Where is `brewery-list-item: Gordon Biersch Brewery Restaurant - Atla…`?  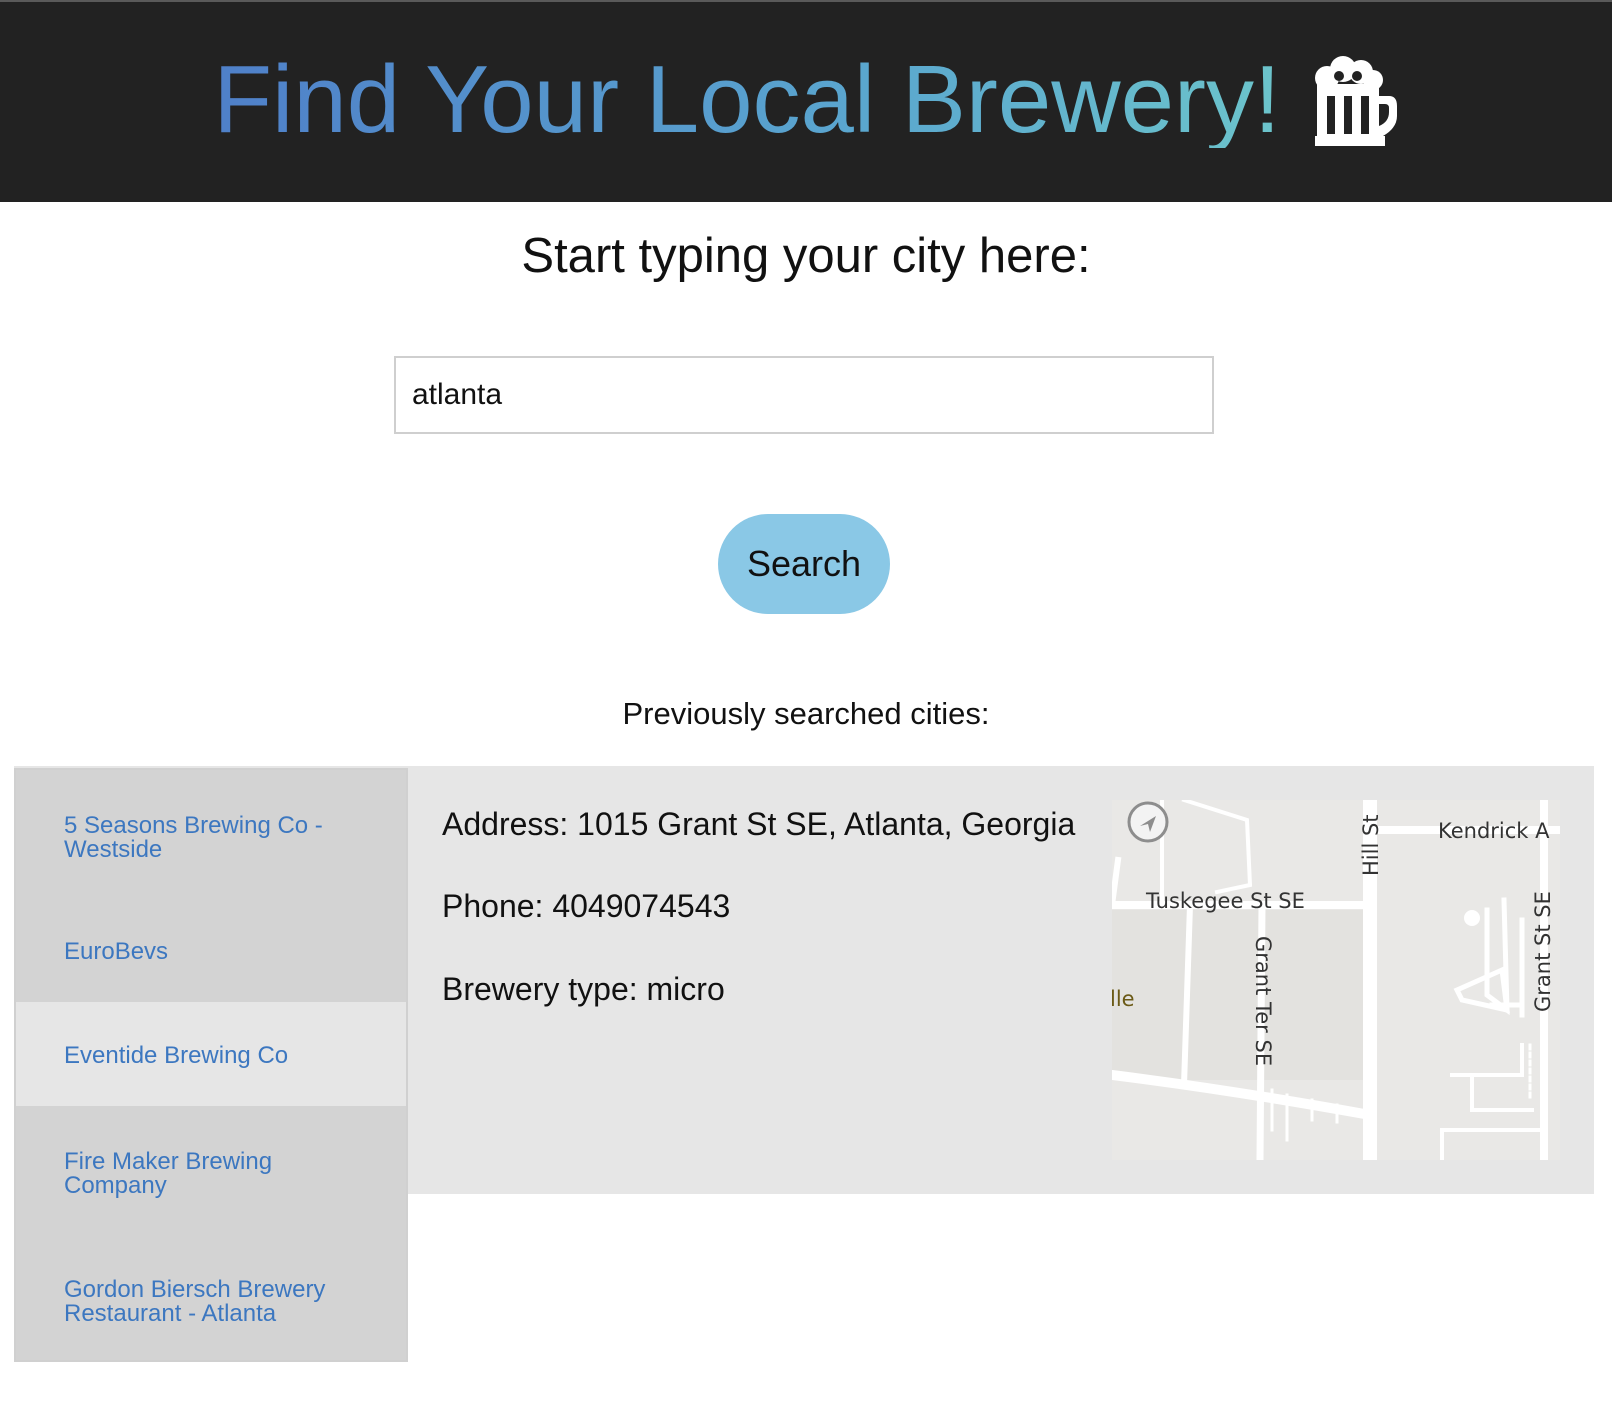
brewery-list-item: Gordon Biersch Brewery Restaurant - Atla… is located at coordinates (211, 1302).